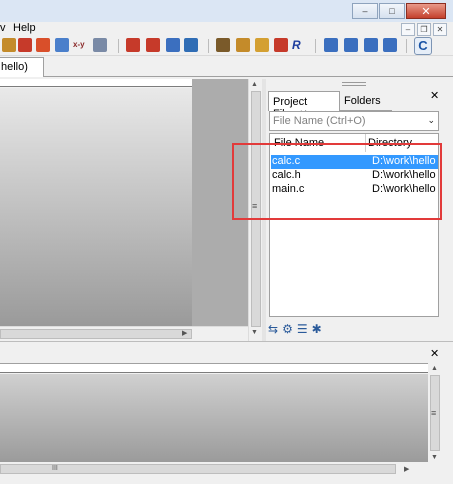 This screenshot has height=484, width=453. What do you see at coordinates (304, 105) in the screenshot?
I see `tab-project-files: Project Files✕` at bounding box center [304, 105].